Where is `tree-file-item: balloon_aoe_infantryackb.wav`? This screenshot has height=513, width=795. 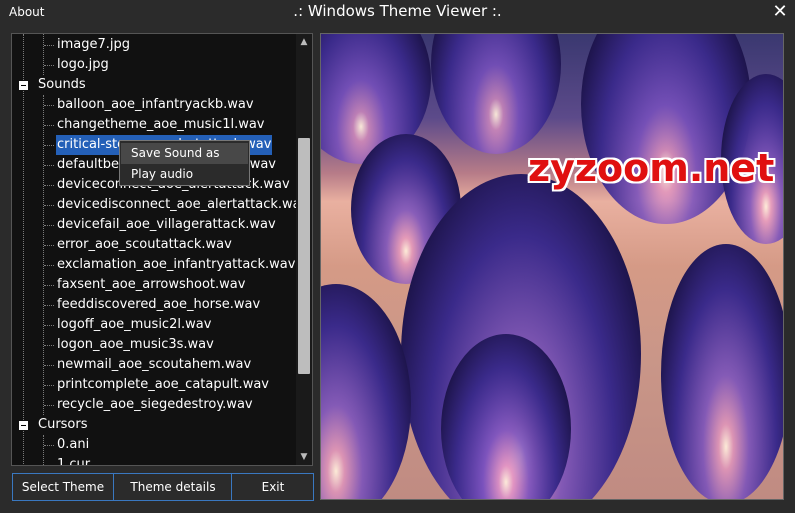 tree-file-item: balloon_aoe_infantryackb.wav is located at coordinates (154, 105).